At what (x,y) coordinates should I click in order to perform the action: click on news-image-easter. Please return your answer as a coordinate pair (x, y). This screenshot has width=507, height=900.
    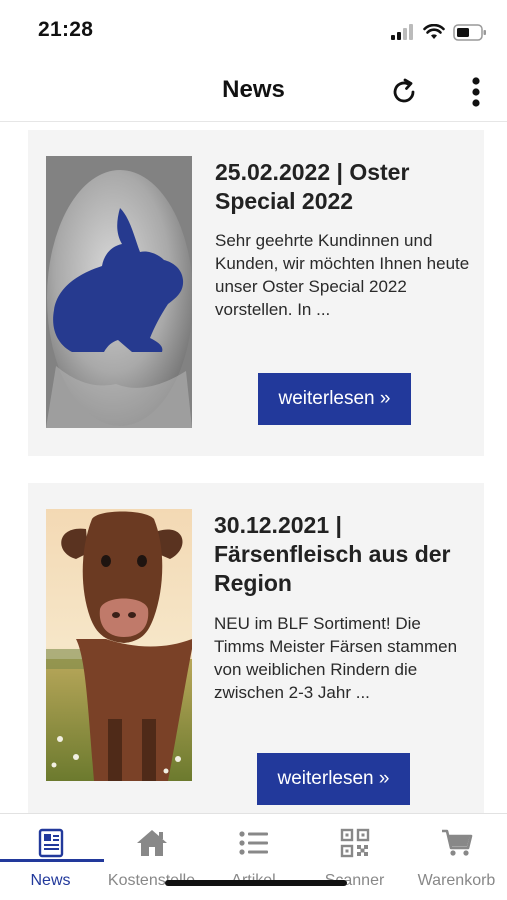
    Looking at the image, I should click on (119, 292).